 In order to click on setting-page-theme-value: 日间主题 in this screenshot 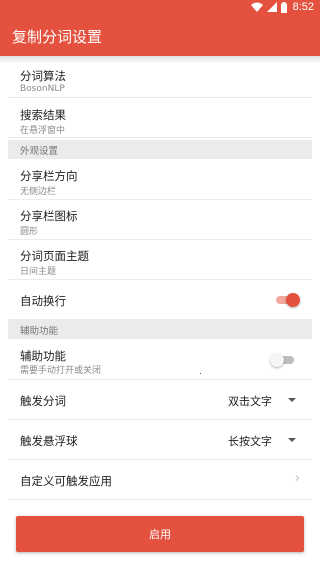, I will do `click(38, 272)`.